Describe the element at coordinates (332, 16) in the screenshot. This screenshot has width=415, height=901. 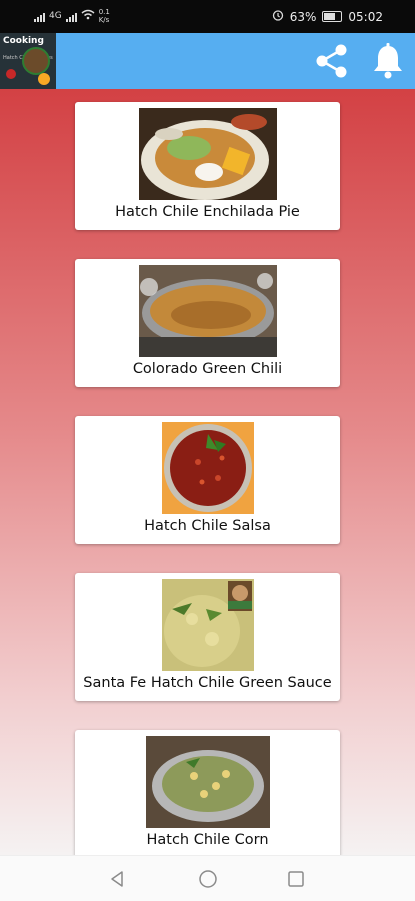
I see `battery-icon` at that location.